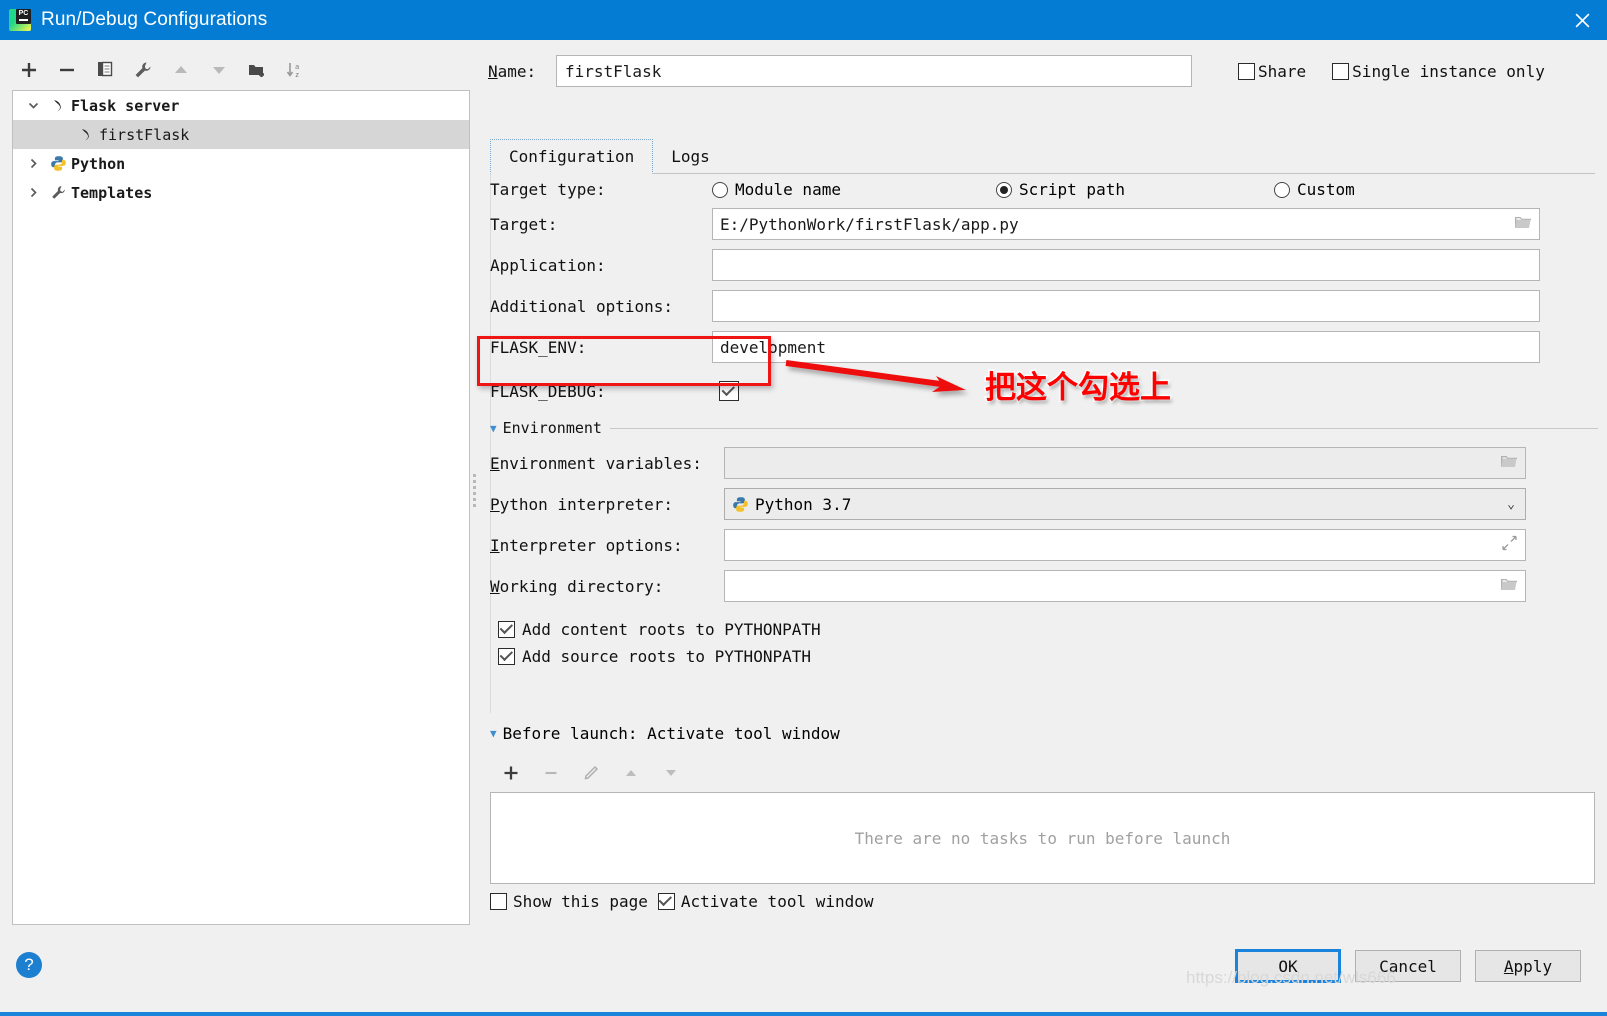  I want to click on edit-task-button, so click(591, 773).